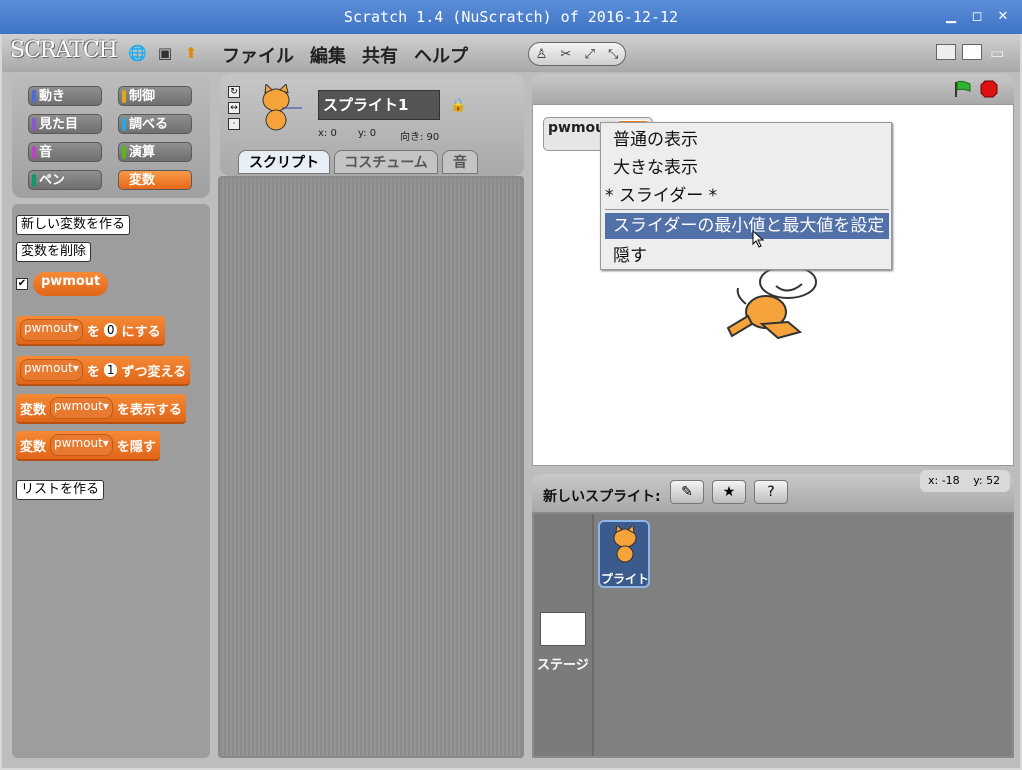  Describe the element at coordinates (328, 55) in the screenshot. I see `menu-edit: 編集` at that location.